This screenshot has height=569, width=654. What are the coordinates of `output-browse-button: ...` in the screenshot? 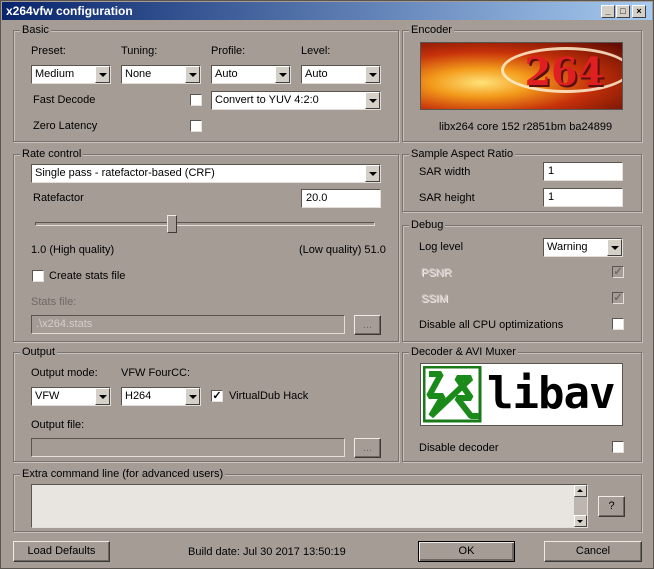 It's located at (367, 448).